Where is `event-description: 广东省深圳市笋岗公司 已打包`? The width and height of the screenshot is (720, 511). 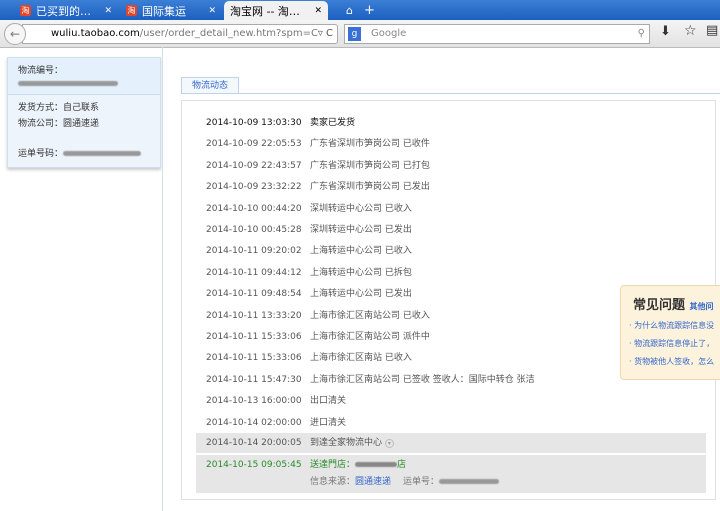
event-description: 广东省深圳市笋岗公司 已打包 is located at coordinates (370, 165).